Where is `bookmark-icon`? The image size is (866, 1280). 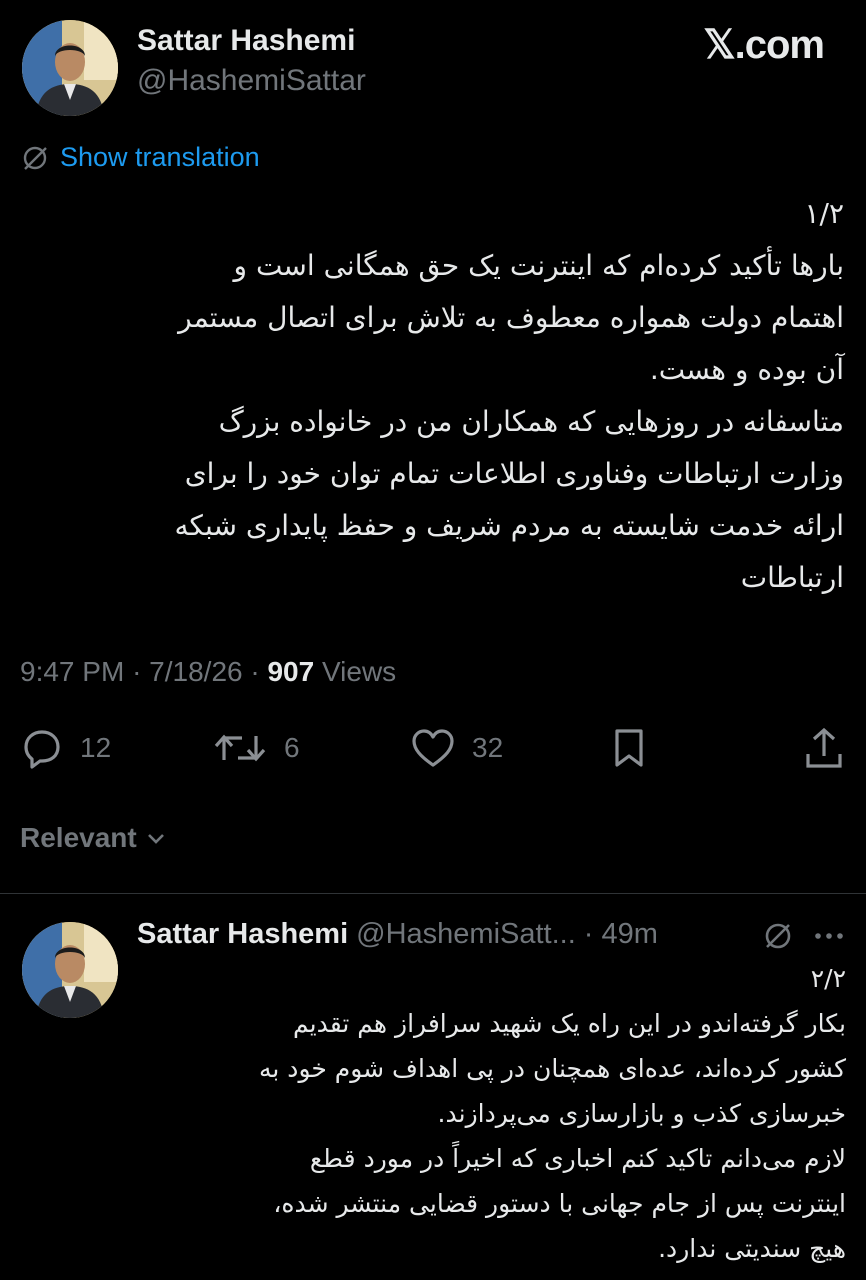
bookmark-icon is located at coordinates (629, 748).